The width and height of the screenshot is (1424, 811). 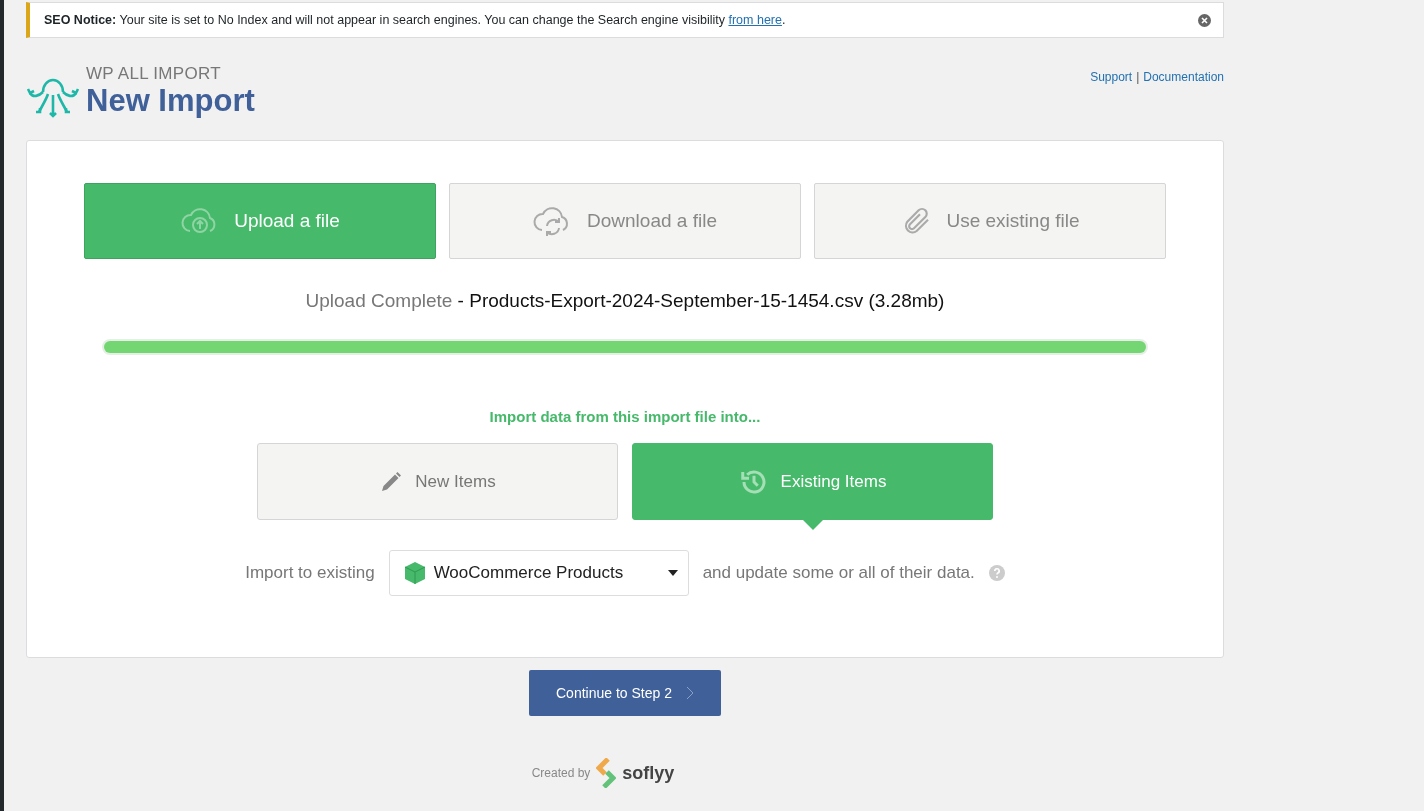 What do you see at coordinates (690, 693) in the screenshot?
I see `chevron-right-icon` at bounding box center [690, 693].